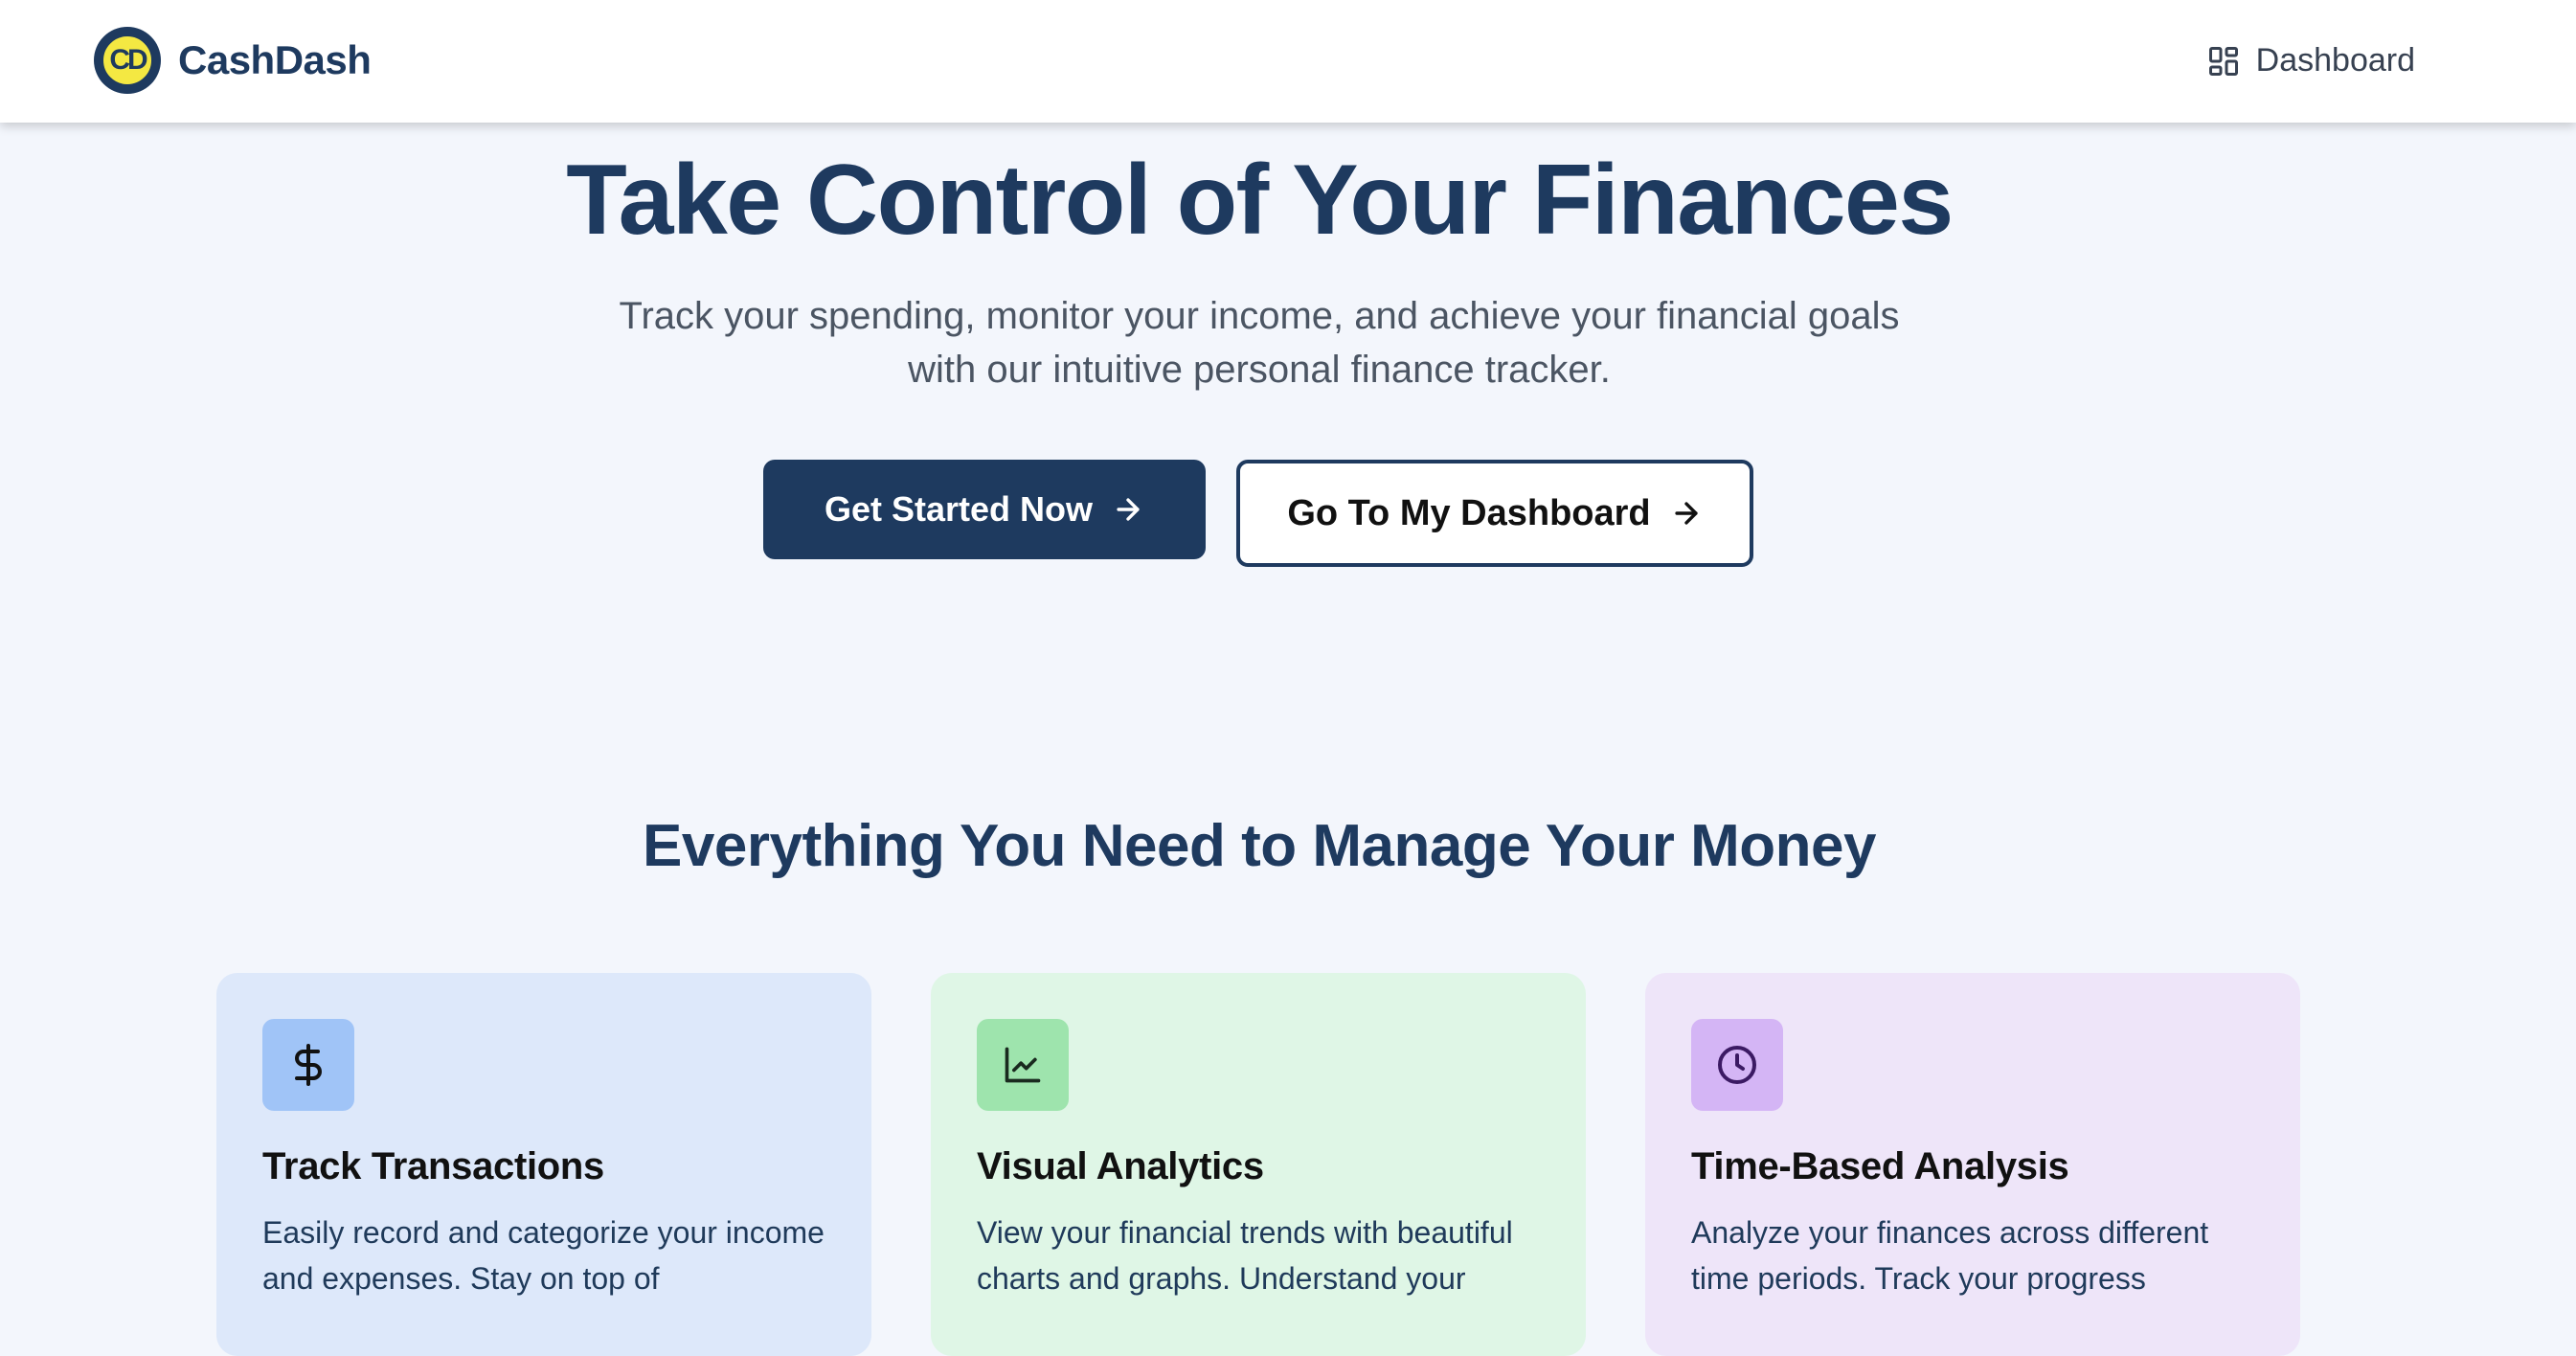  What do you see at coordinates (1288, 62) in the screenshot?
I see `navbar: CD CashDash Dashboard` at bounding box center [1288, 62].